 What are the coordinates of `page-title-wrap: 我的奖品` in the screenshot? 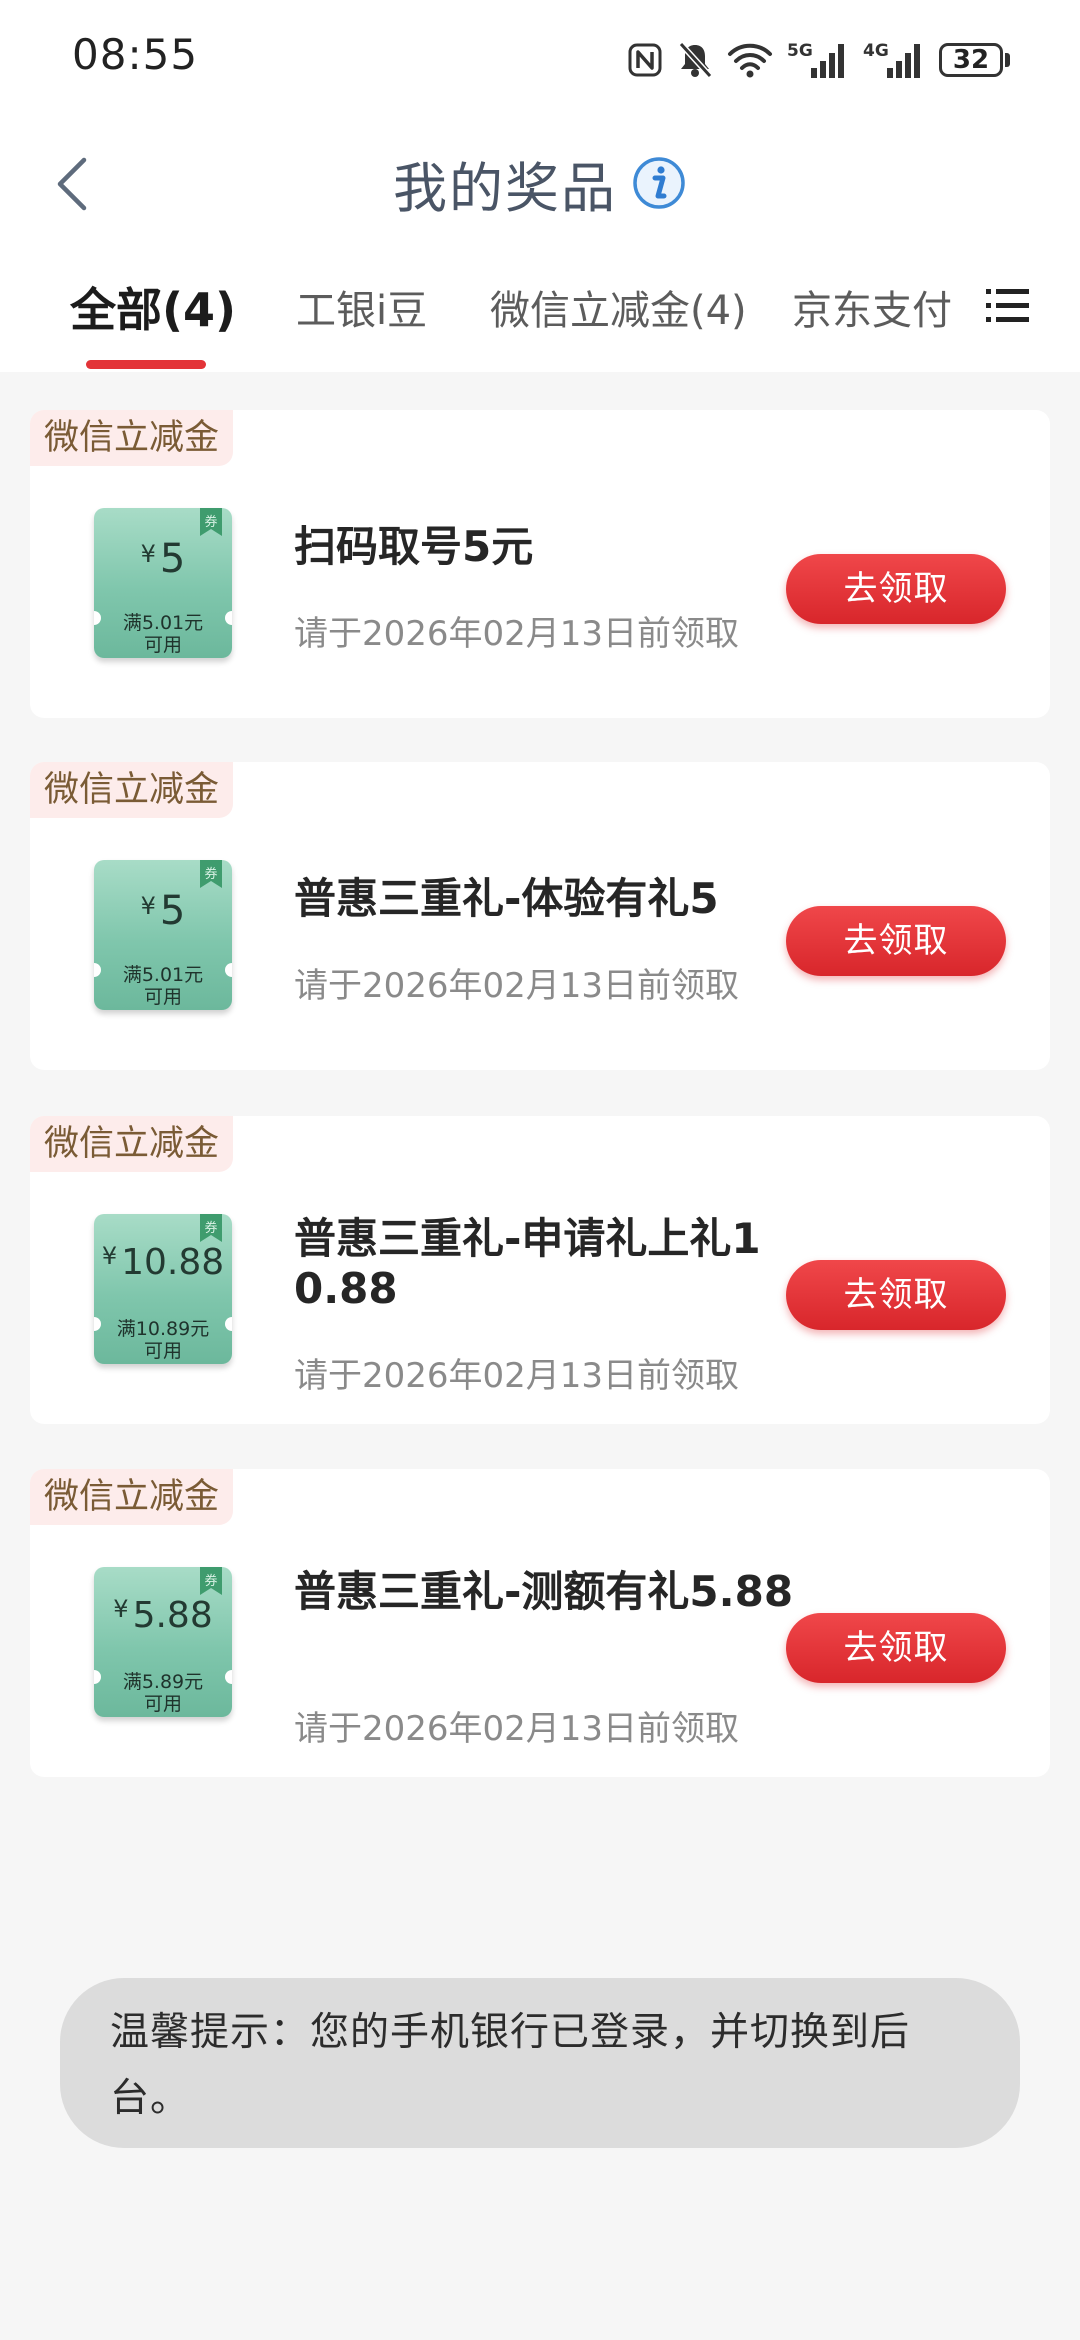 It's located at (540, 183).